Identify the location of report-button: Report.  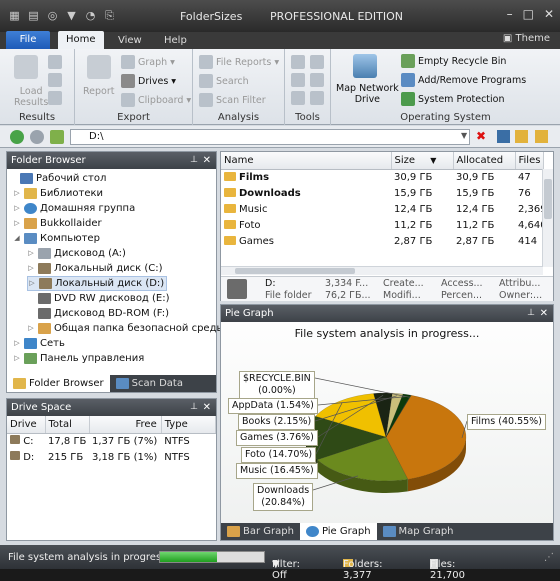
(99, 91).